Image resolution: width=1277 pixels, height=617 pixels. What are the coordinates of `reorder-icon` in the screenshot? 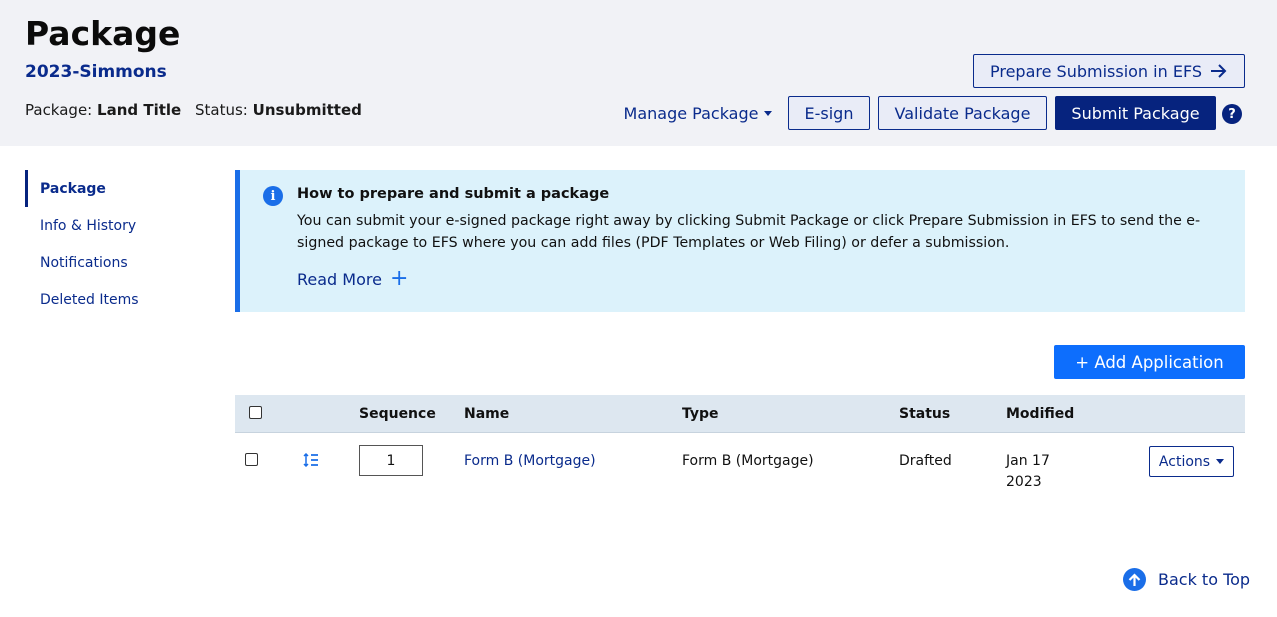 It's located at (311, 460).